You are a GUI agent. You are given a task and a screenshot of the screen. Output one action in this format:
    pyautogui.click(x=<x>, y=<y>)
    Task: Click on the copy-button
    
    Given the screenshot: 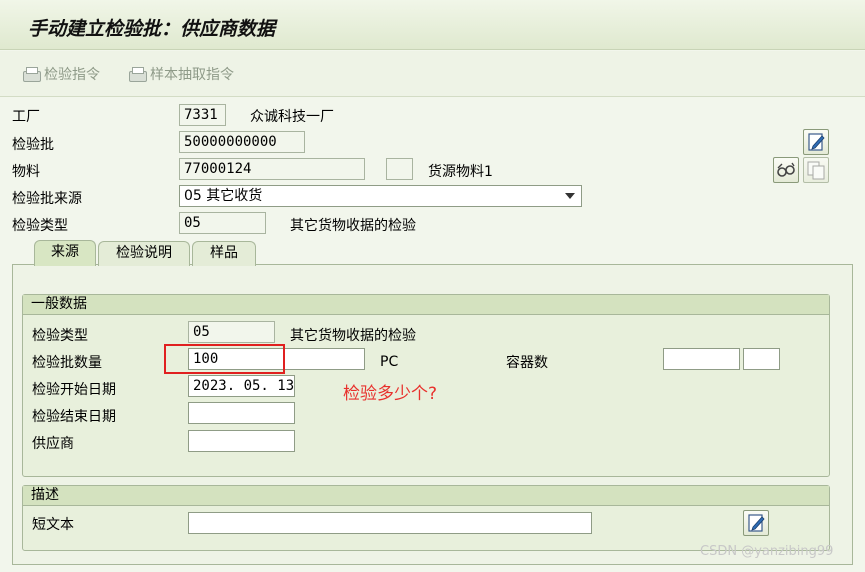 What is the action you would take?
    pyautogui.click(x=816, y=170)
    